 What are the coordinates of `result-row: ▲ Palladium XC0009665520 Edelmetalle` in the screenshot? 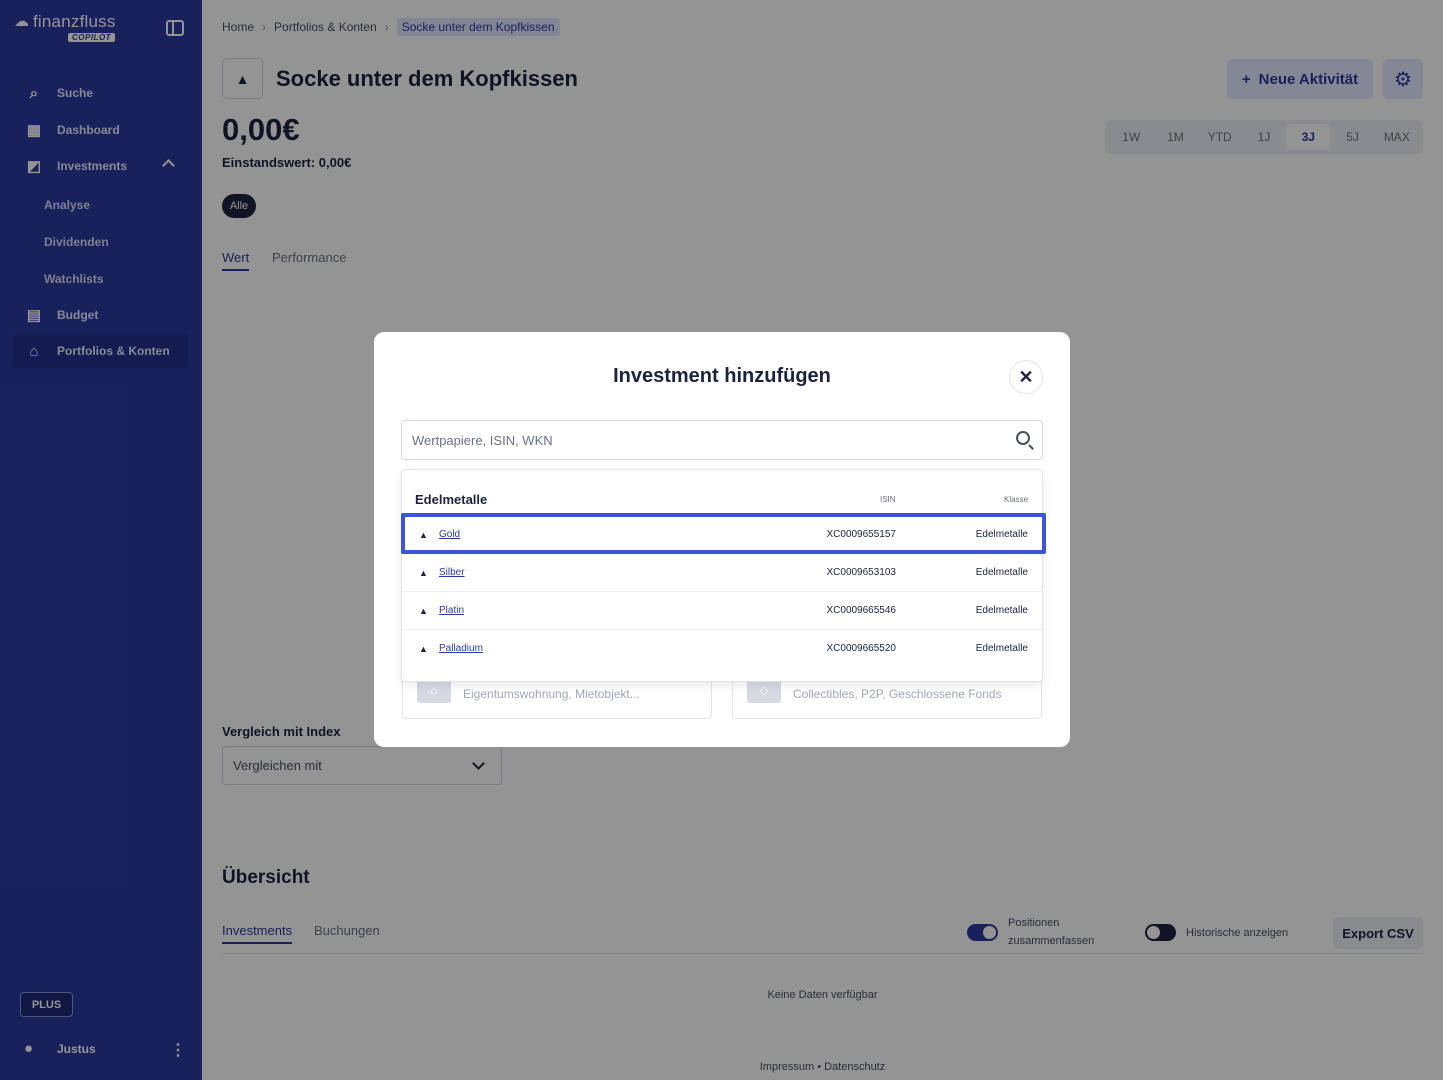 It's located at (722, 649).